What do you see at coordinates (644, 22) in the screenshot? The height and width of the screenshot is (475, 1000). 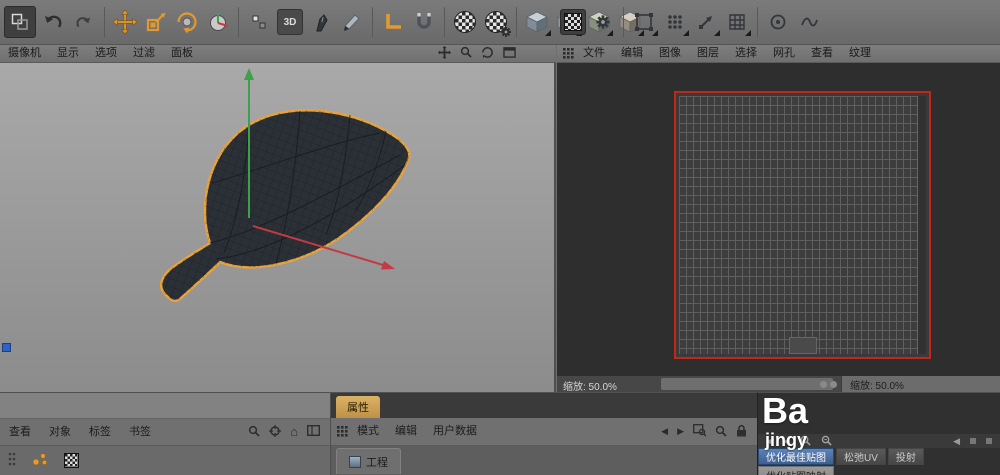 I see `uv-polygon-mode-icon` at bounding box center [644, 22].